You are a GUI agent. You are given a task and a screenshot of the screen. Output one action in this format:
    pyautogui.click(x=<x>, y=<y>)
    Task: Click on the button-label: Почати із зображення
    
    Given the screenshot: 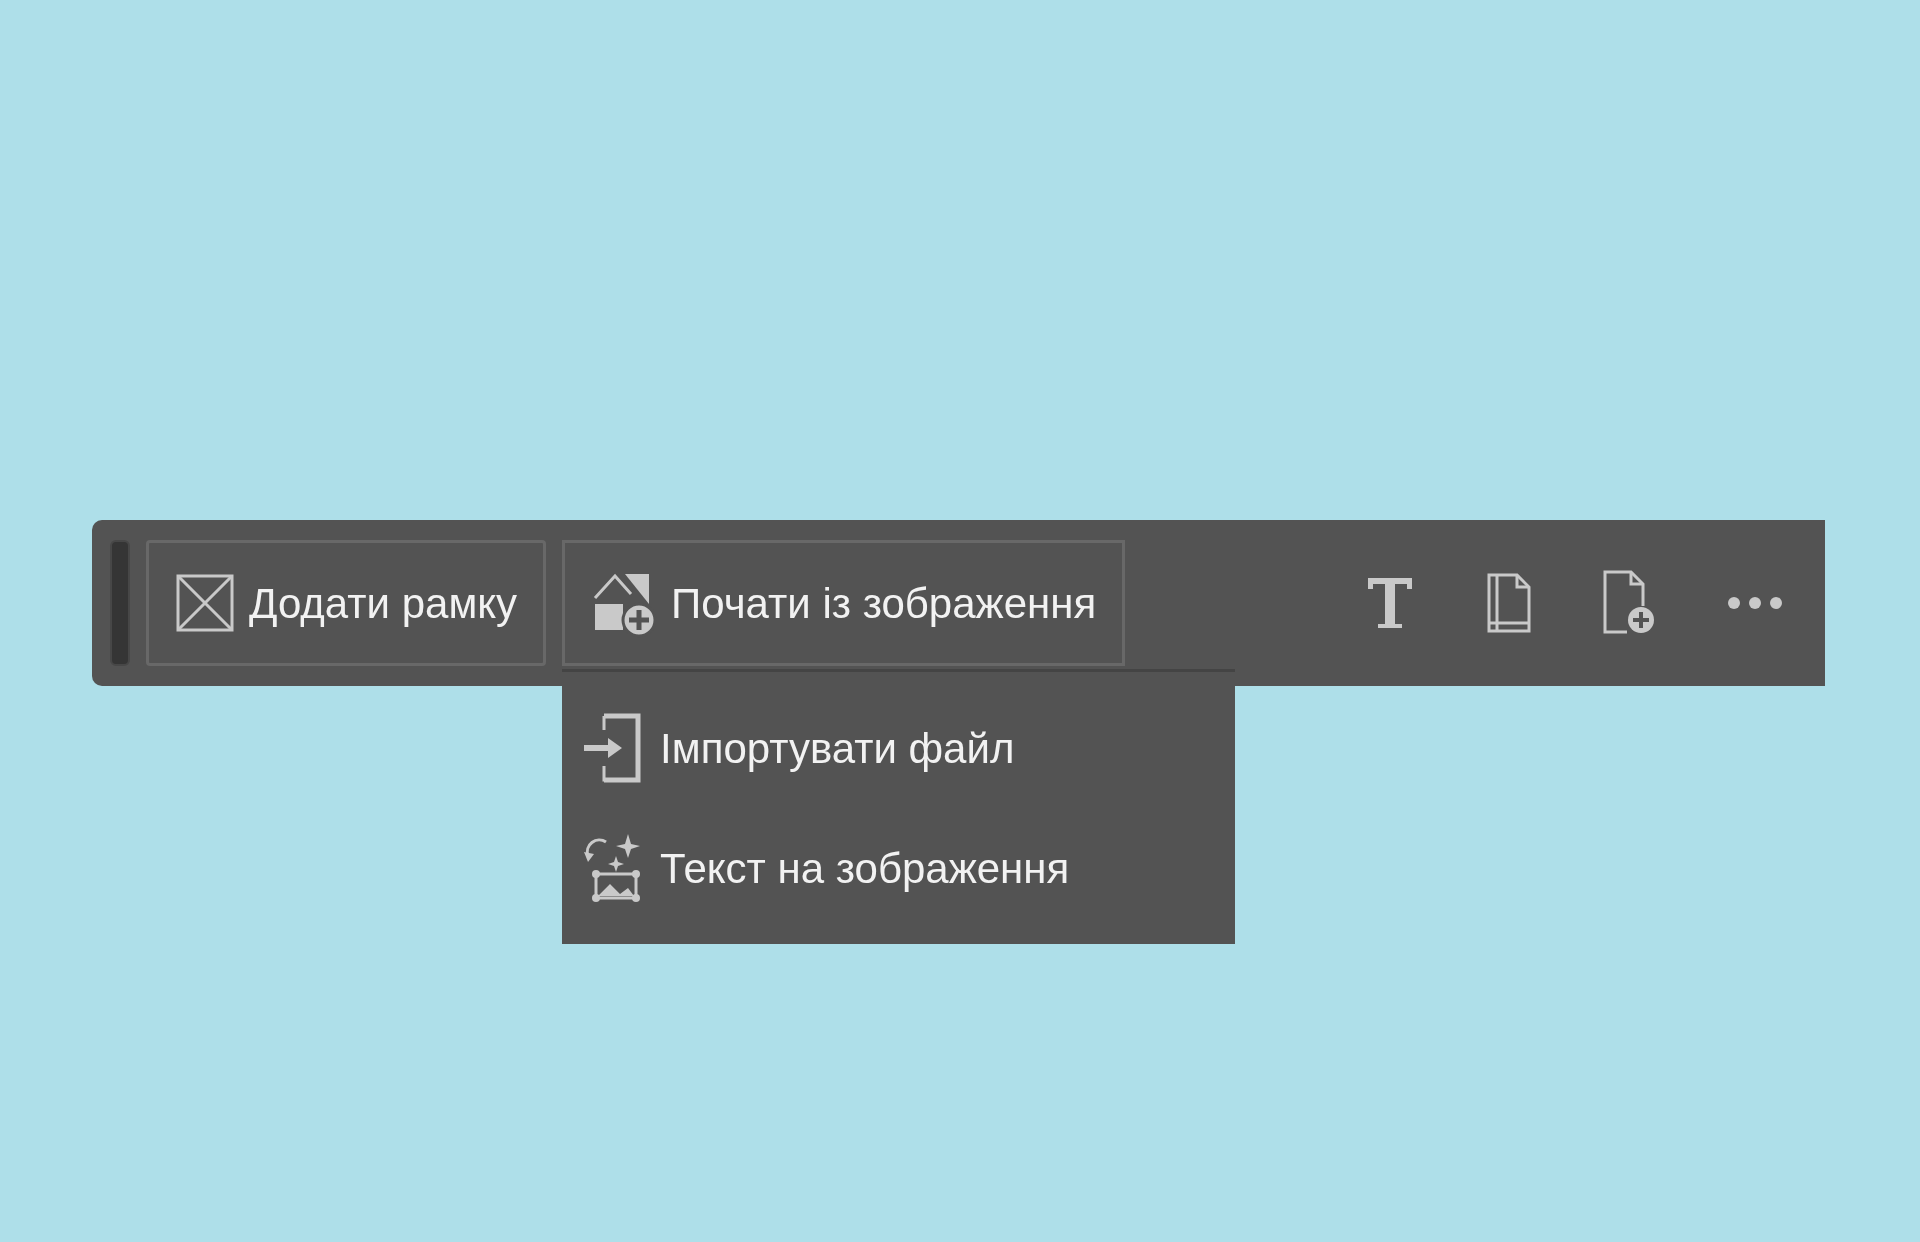 What is the action you would take?
    pyautogui.click(x=884, y=603)
    